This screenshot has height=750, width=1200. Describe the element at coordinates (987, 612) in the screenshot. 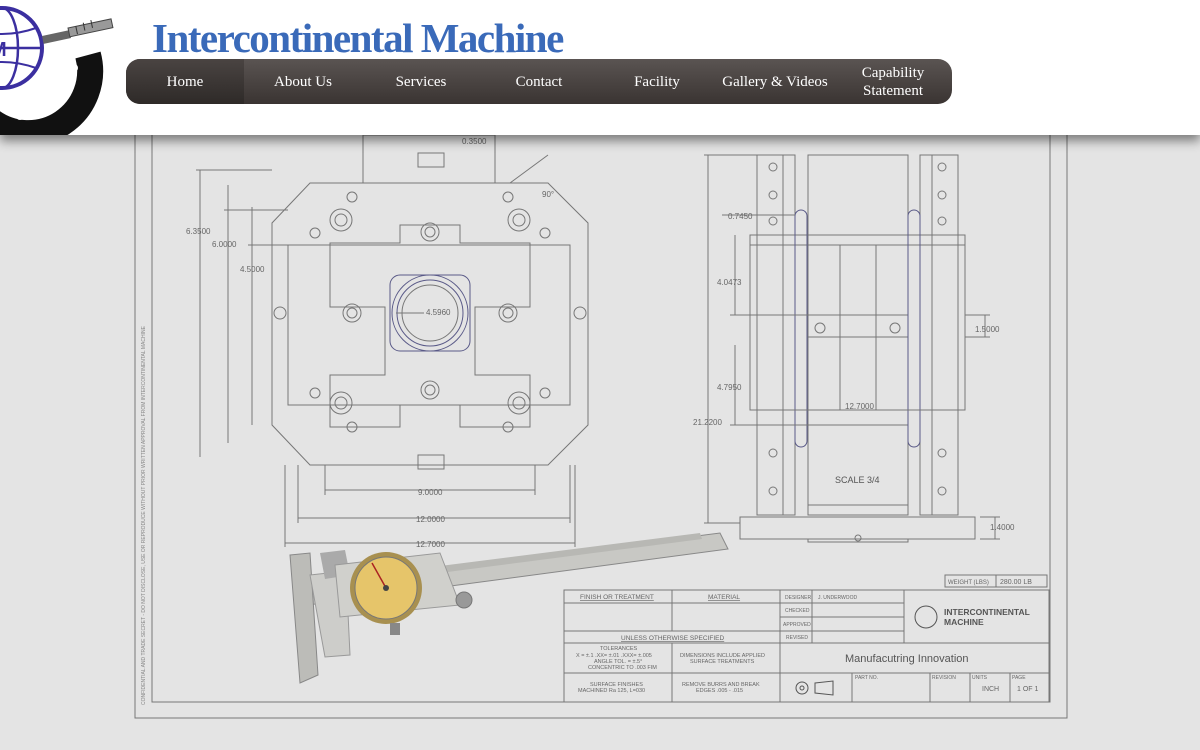

I see `company-line1: INTERCONTINENTAL` at that location.